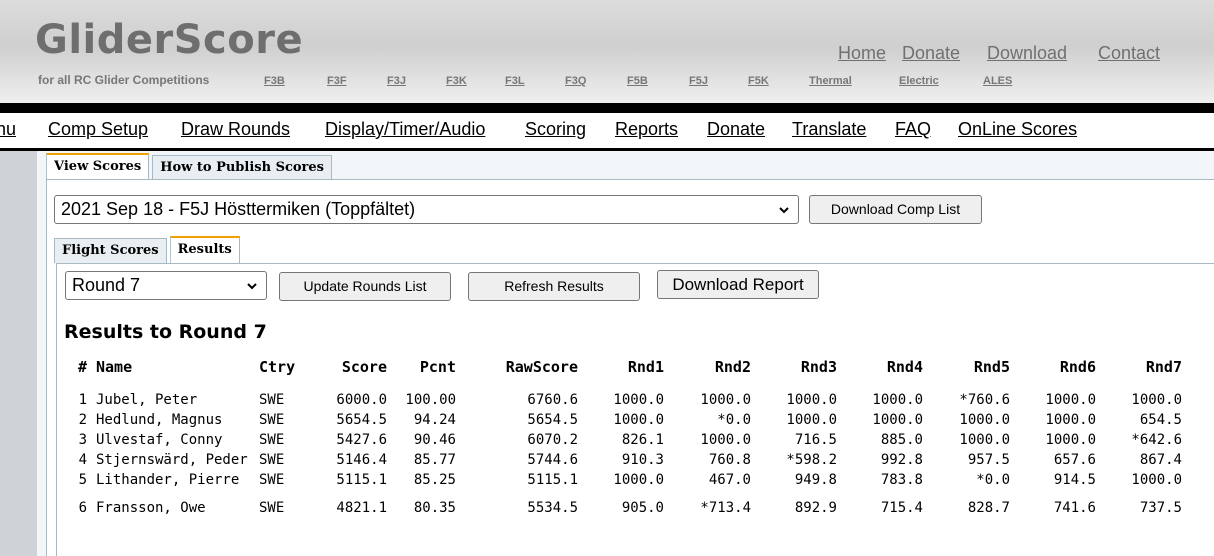 The height and width of the screenshot is (556, 1214). What do you see at coordinates (895, 209) in the screenshot?
I see `download-comp-list-button: Download Comp List` at bounding box center [895, 209].